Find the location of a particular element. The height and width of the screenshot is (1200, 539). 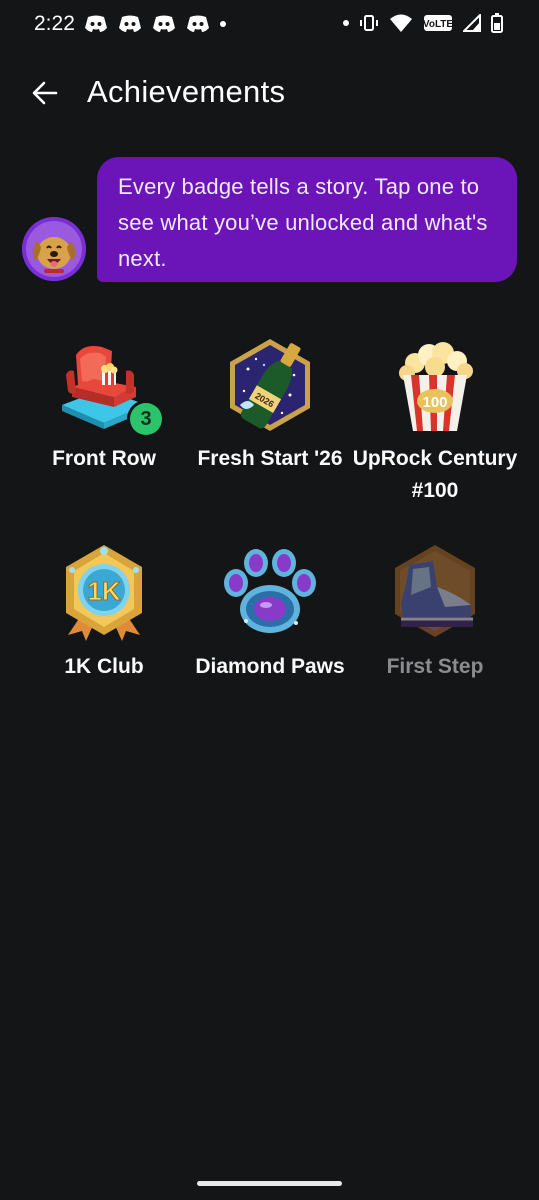

svg-text: VoLTE is located at coordinates (438, 24).